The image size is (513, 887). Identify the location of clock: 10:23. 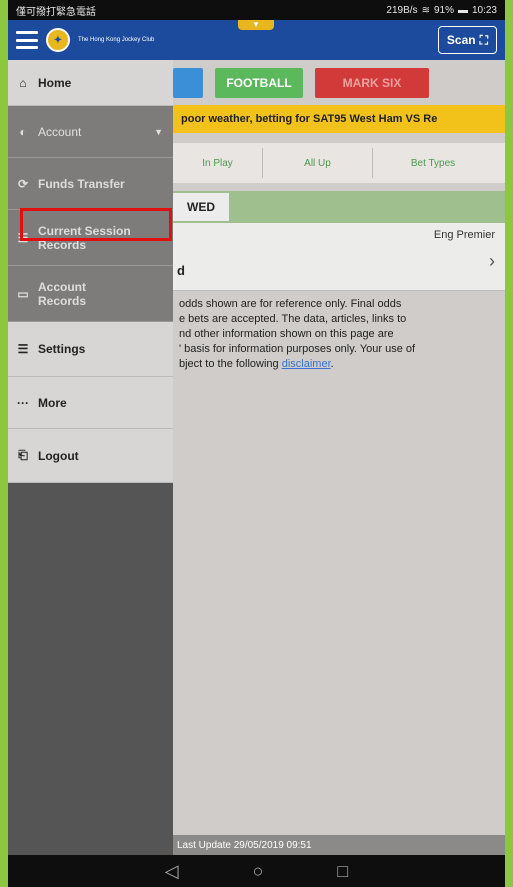
(484, 10).